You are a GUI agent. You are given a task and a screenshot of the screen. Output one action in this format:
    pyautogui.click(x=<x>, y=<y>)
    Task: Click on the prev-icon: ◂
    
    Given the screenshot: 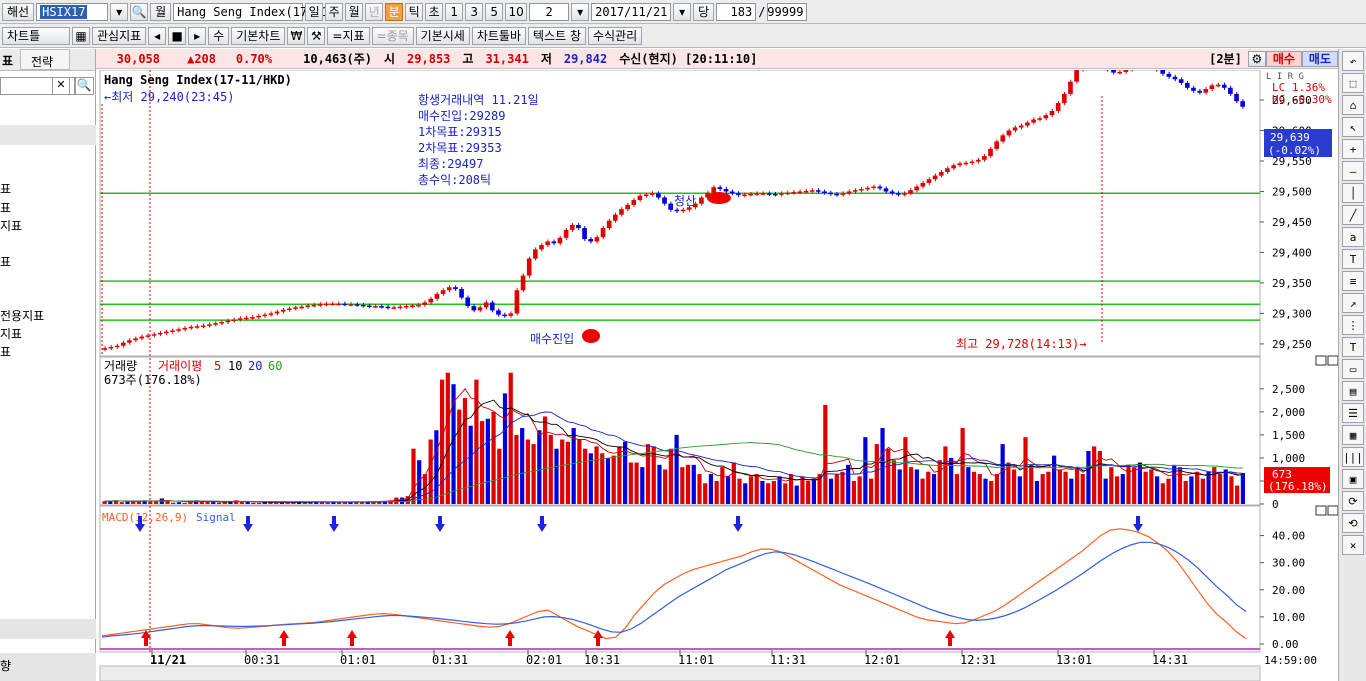 What is the action you would take?
    pyautogui.click(x=157, y=35)
    